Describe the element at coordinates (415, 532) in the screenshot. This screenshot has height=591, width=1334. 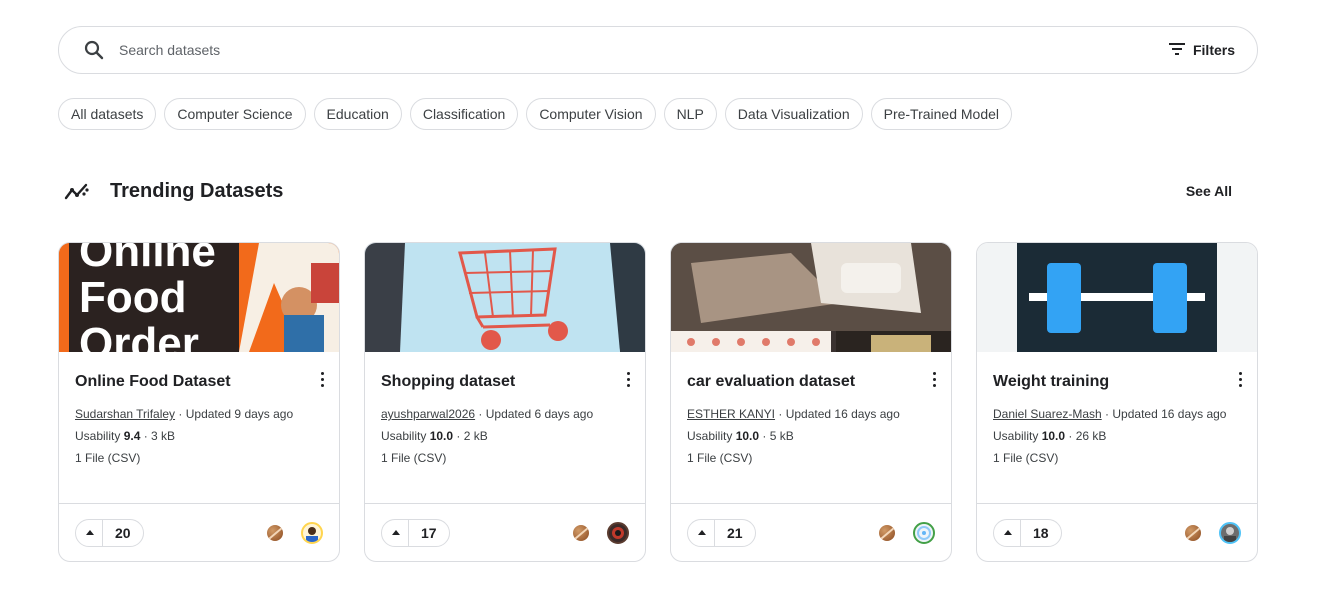
I see `upvote-button: 17` at that location.